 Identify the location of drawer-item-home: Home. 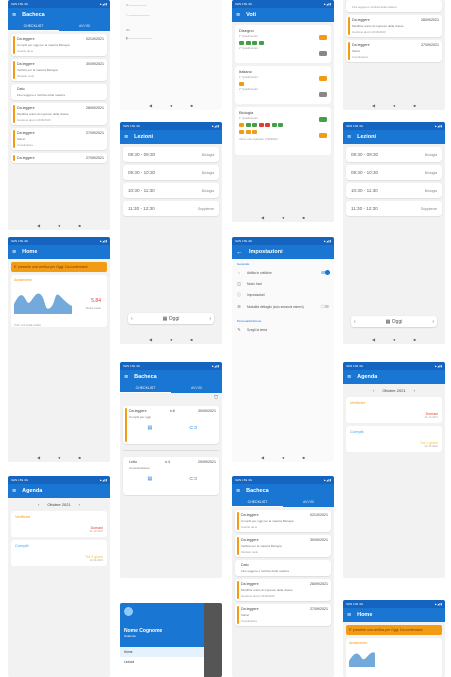
(162, 652).